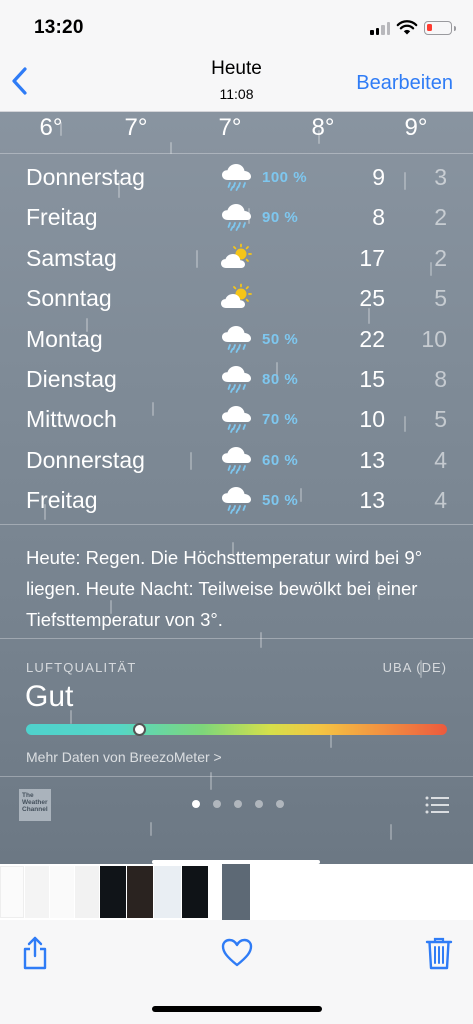 The width and height of the screenshot is (473, 1024). I want to click on high-temp: 10, so click(372, 419).